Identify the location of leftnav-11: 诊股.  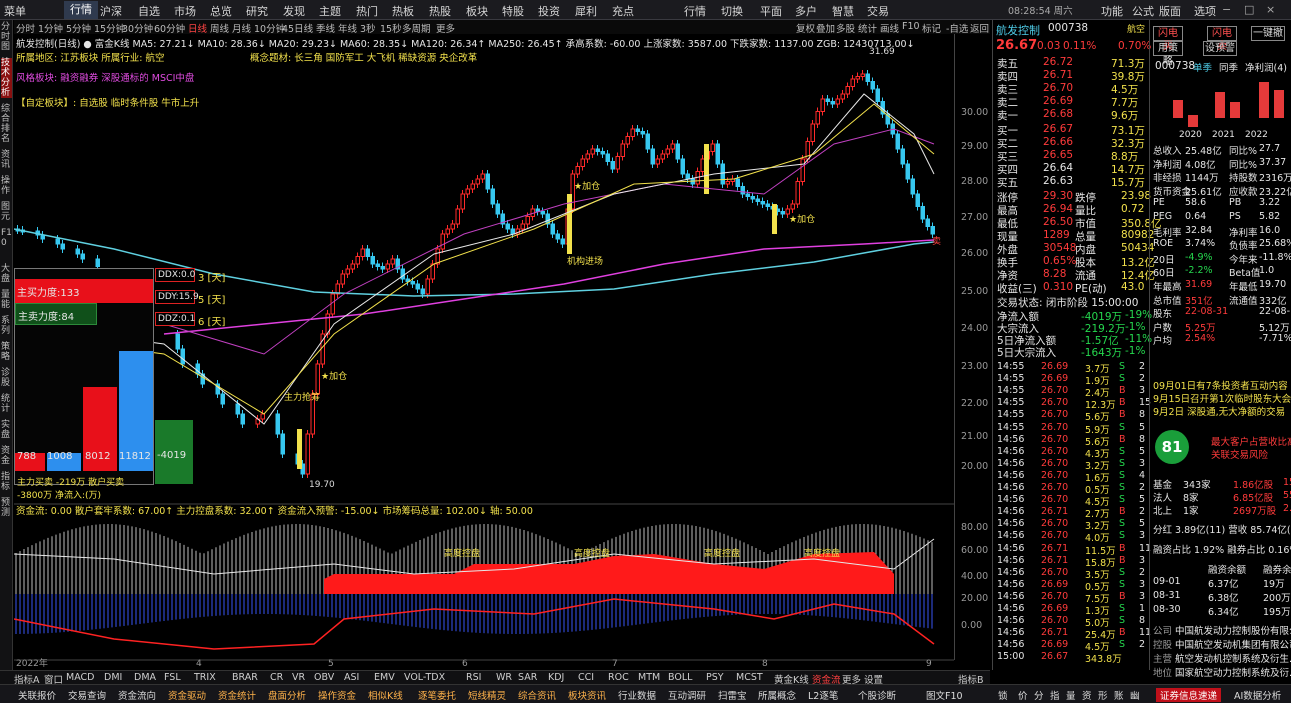
(6, 378).